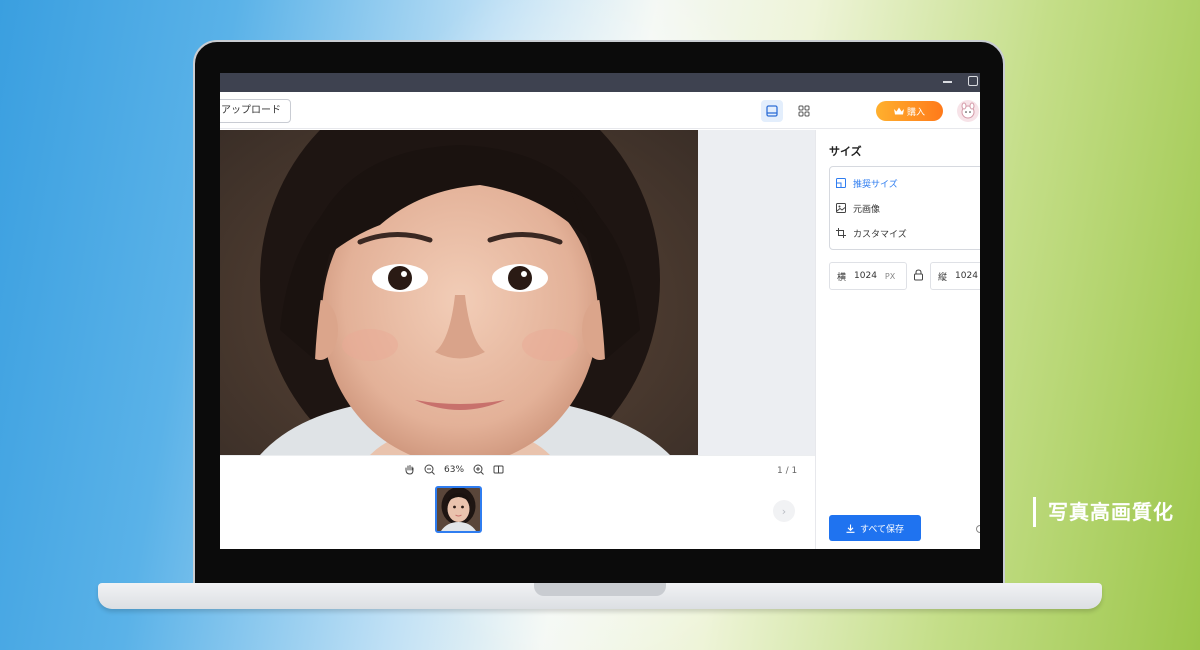 This screenshot has height=650, width=1200. I want to click on crown-icon, so click(898, 111).